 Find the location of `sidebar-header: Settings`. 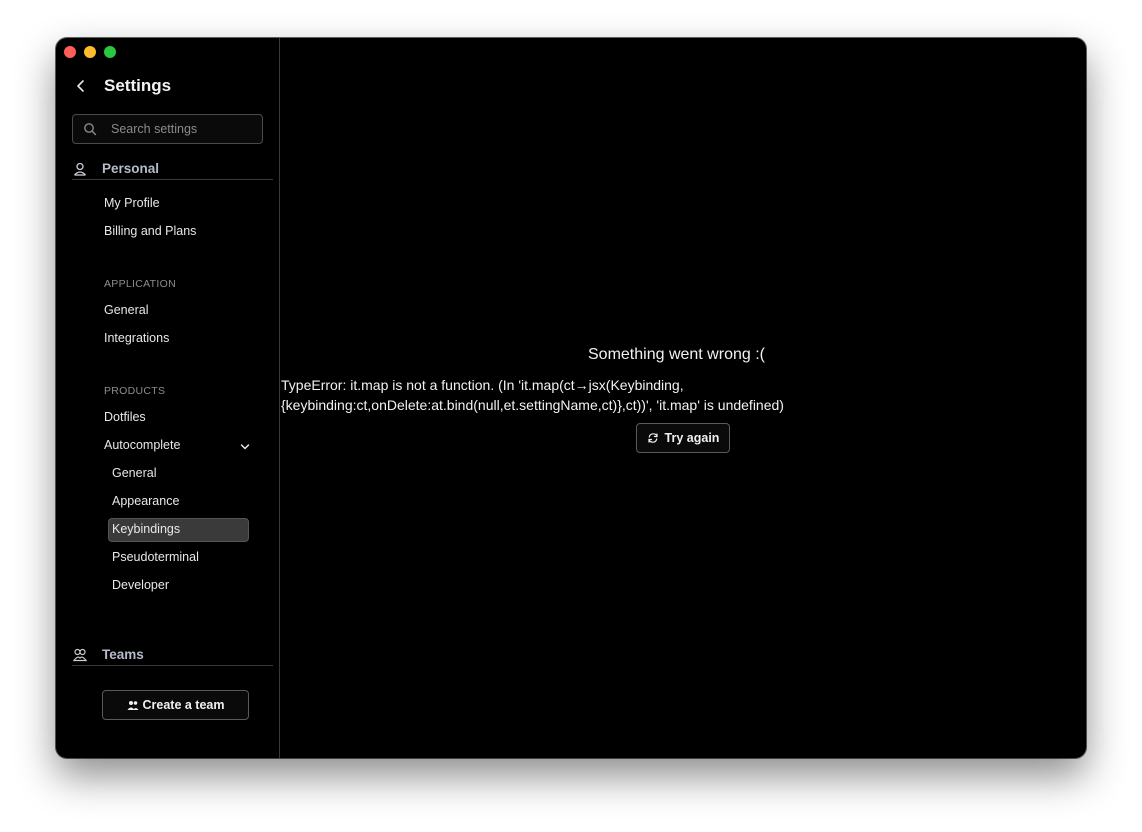

sidebar-header: Settings is located at coordinates (121, 86).